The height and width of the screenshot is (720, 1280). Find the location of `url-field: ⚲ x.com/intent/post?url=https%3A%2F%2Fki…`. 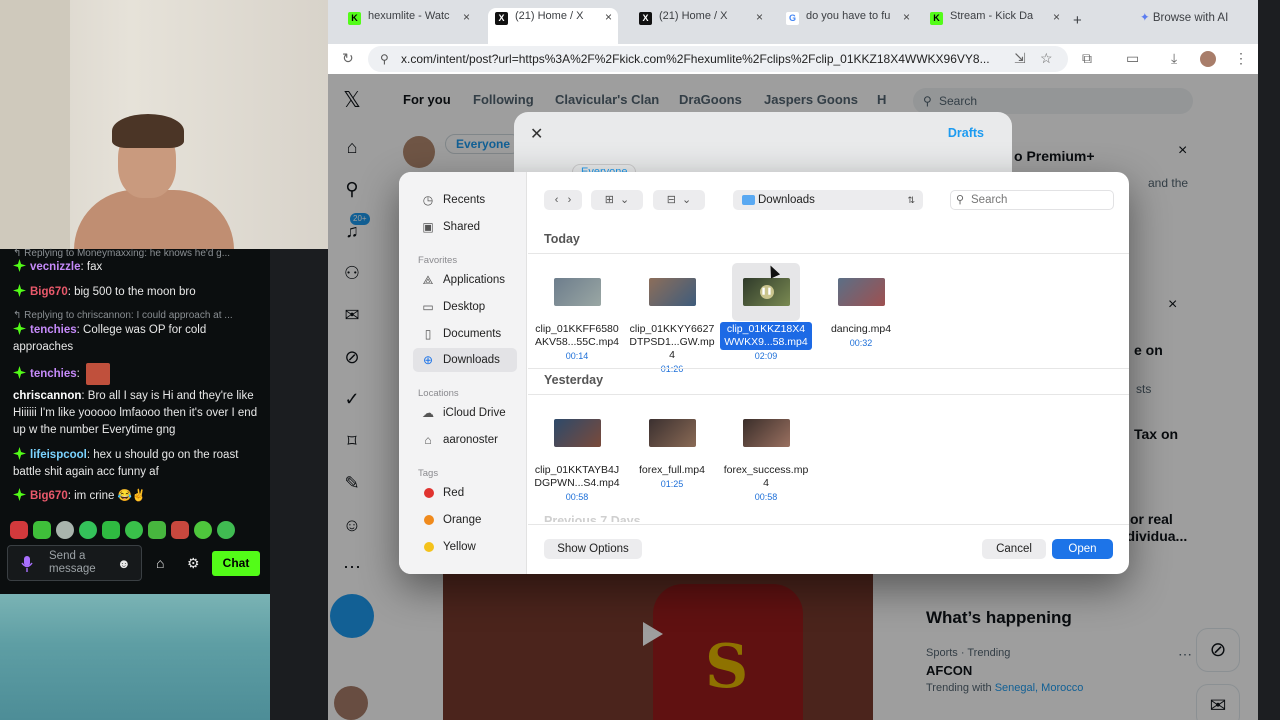

url-field: ⚲ x.com/intent/post?url=https%3A%2F%2Fki… is located at coordinates (718, 59).